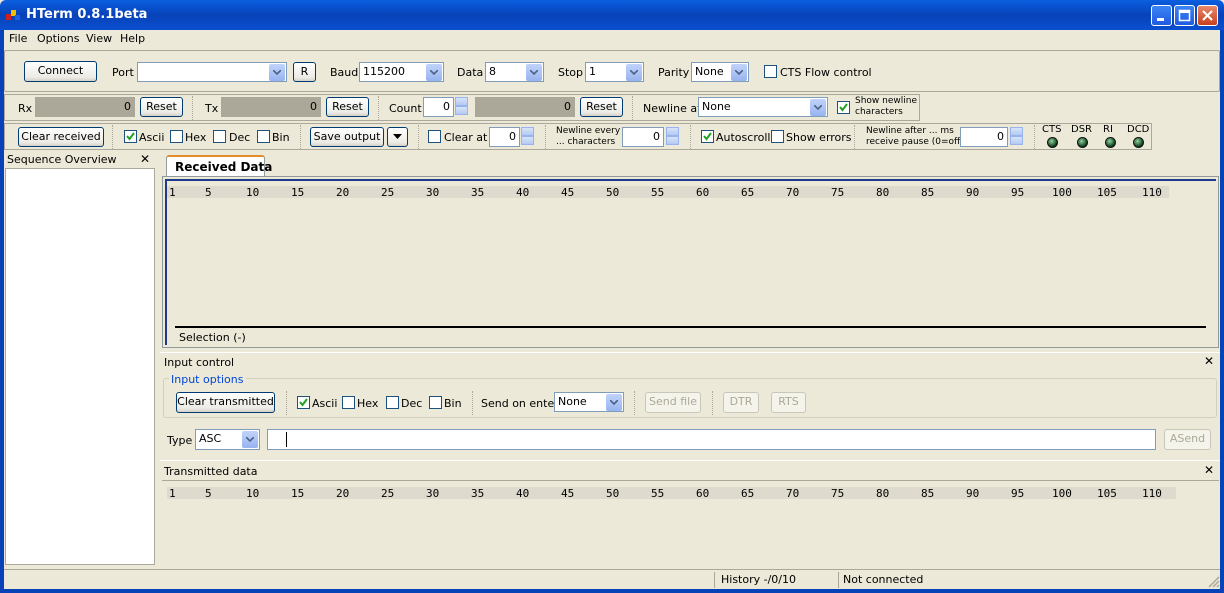 Image resolution: width=1224 pixels, height=593 pixels. What do you see at coordinates (225, 402) in the screenshot?
I see `clear-transmitted-button: Clear transmitted` at bounding box center [225, 402].